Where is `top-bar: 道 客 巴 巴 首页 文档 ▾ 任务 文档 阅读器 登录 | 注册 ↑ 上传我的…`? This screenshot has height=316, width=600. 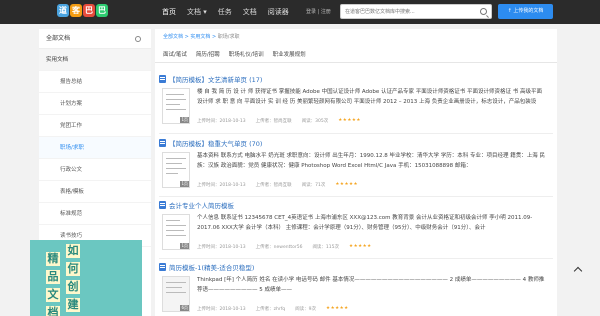
top-bar: 道 客 巴 巴 首页 文档 ▾ 任务 文档 阅读器 登录 | 注册 ↑ 上传我的… is located at coordinates (300, 12).